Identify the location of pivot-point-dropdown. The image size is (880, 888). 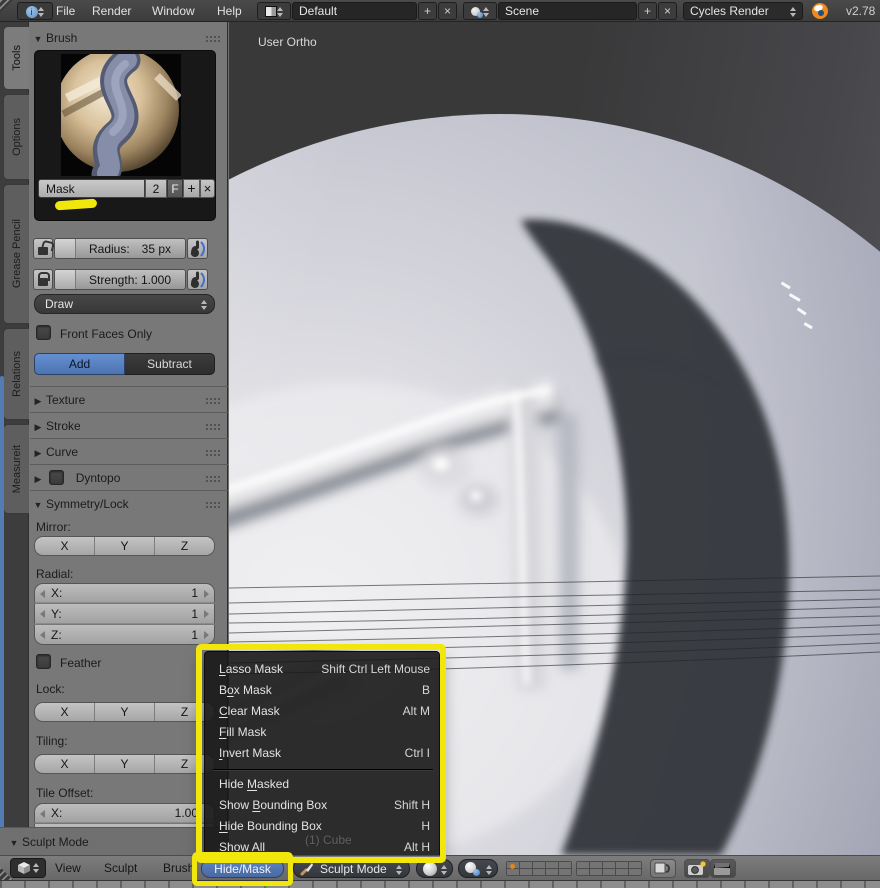
(478, 868).